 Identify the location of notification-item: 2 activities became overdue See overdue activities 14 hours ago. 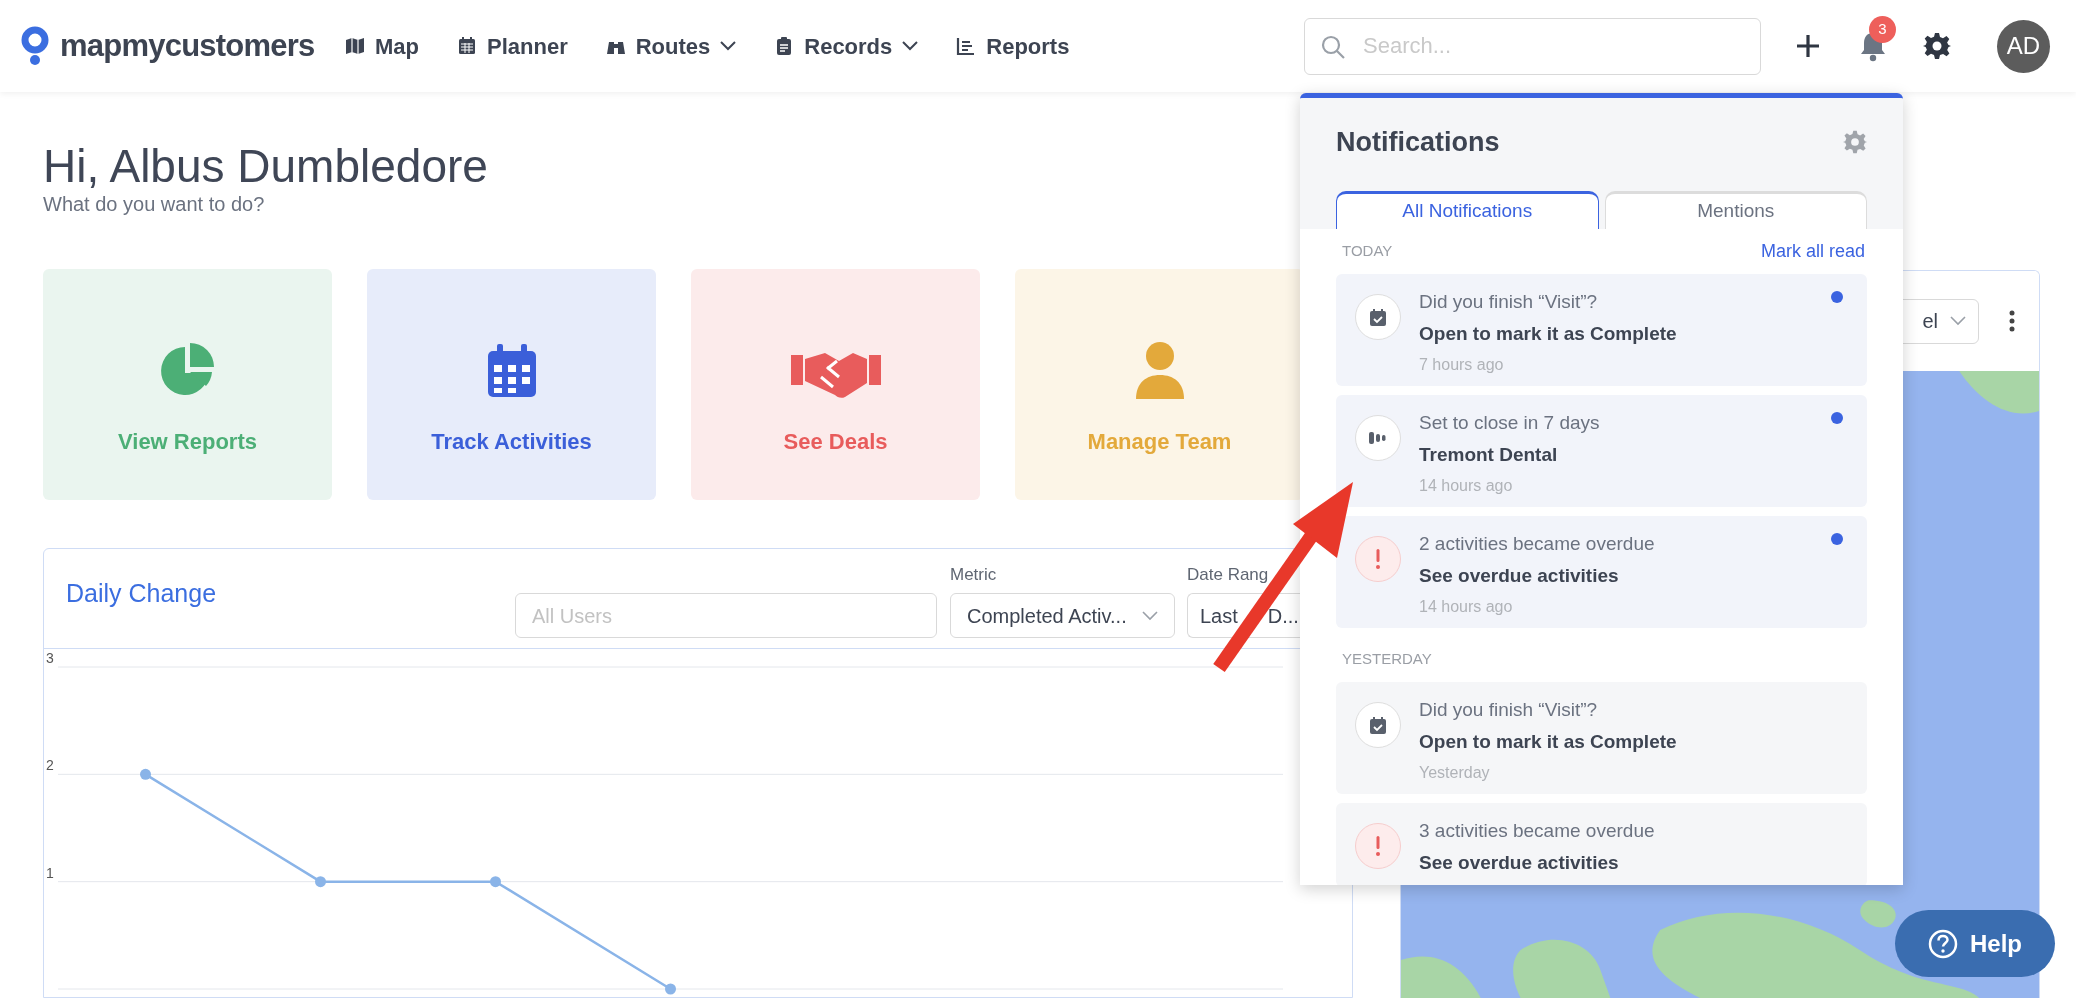
(1601, 571).